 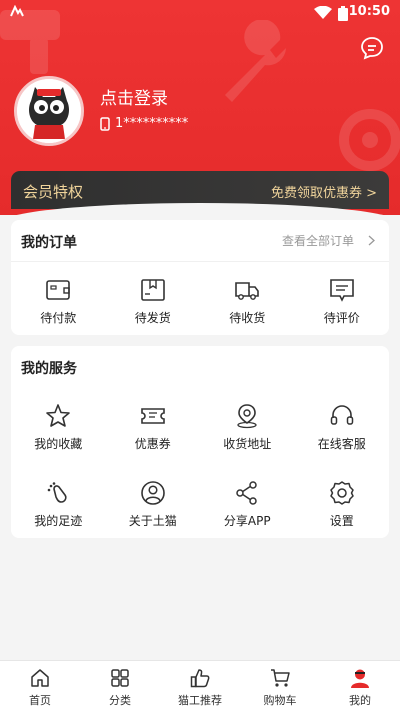 I want to click on status-bar: 10:50, so click(x=200, y=13).